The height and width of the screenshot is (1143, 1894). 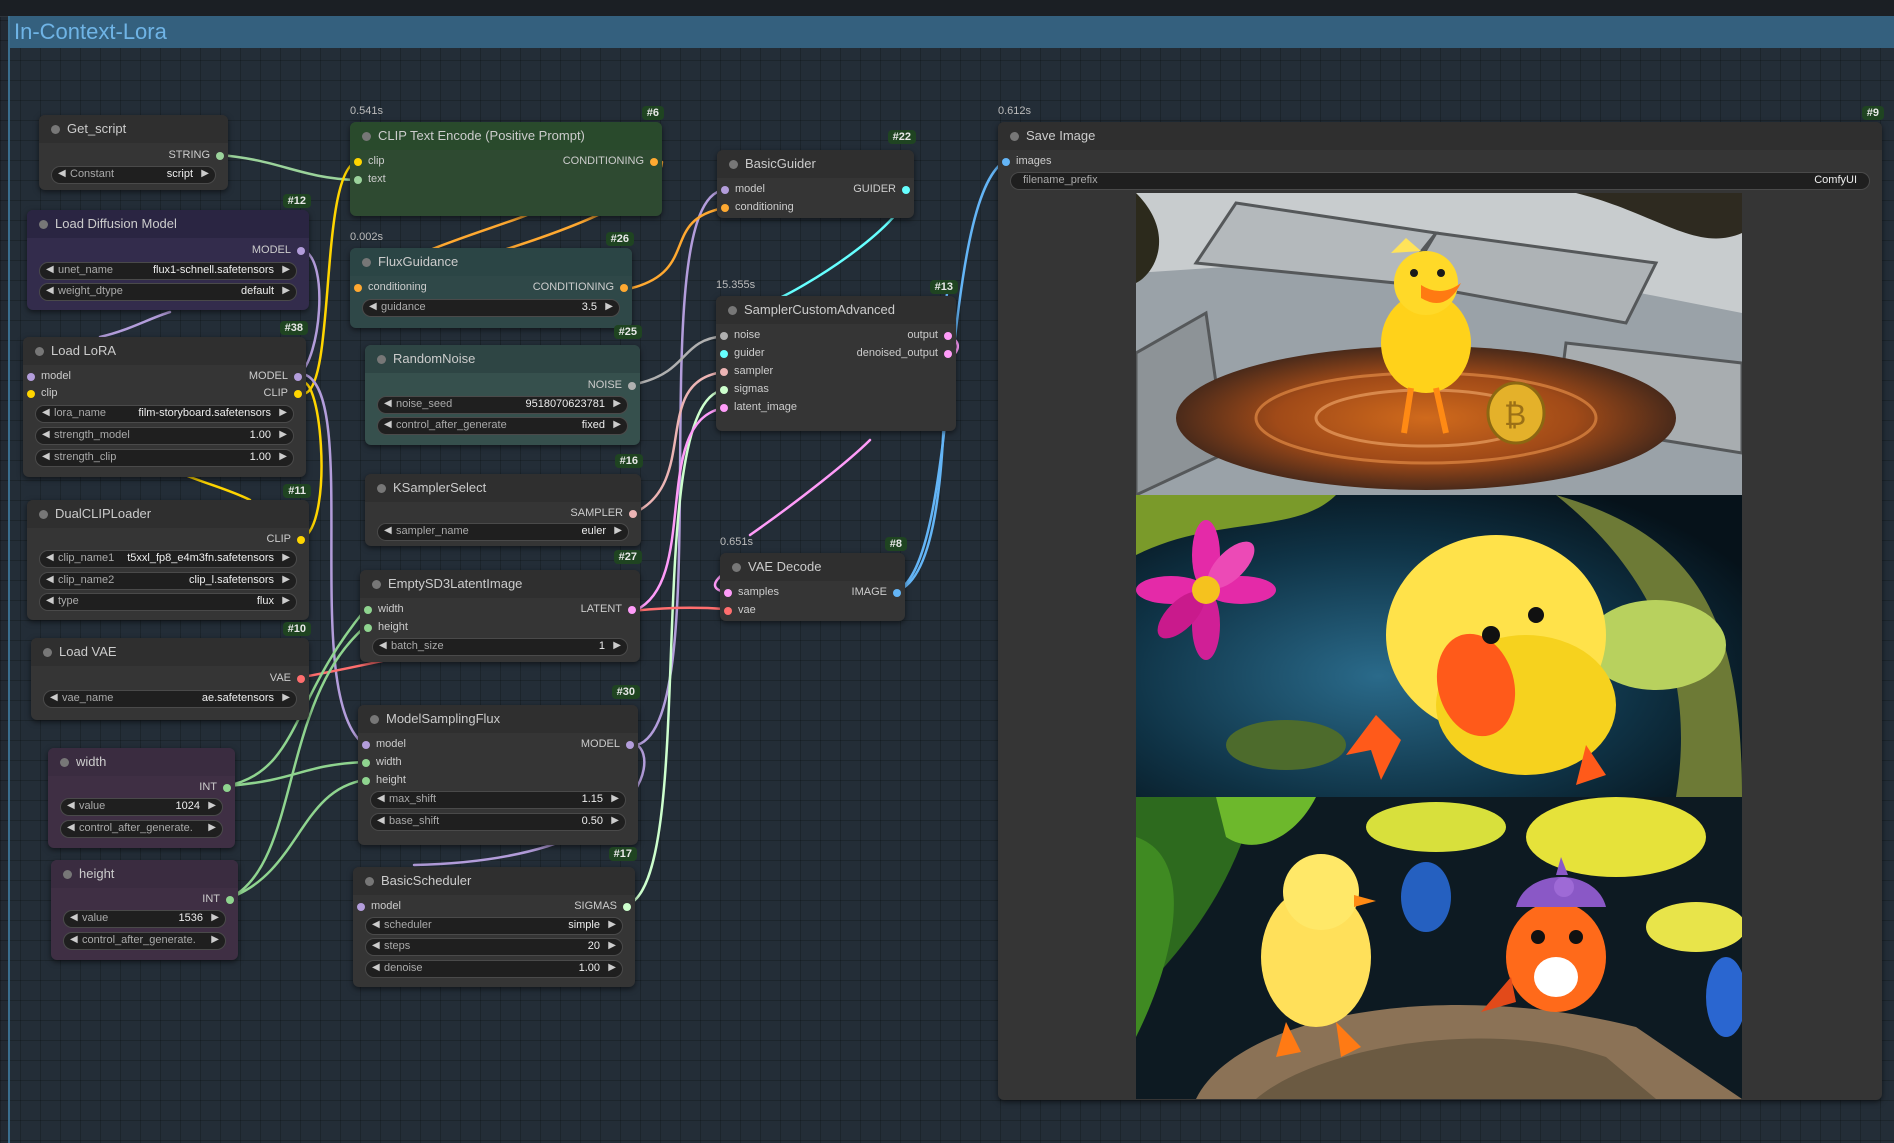 I want to click on strength-clip-widget: ◀ strength_clip 1.00 ▶, so click(x=164, y=458).